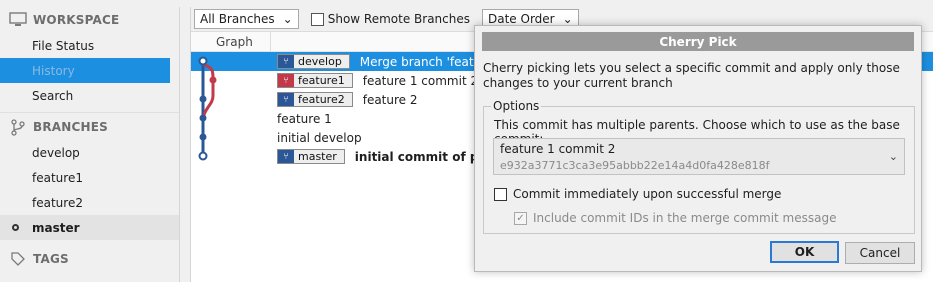 Image resolution: width=933 pixels, height=282 pixels. Describe the element at coordinates (237, 19) in the screenshot. I see `branch-filter-value: All Branches` at that location.